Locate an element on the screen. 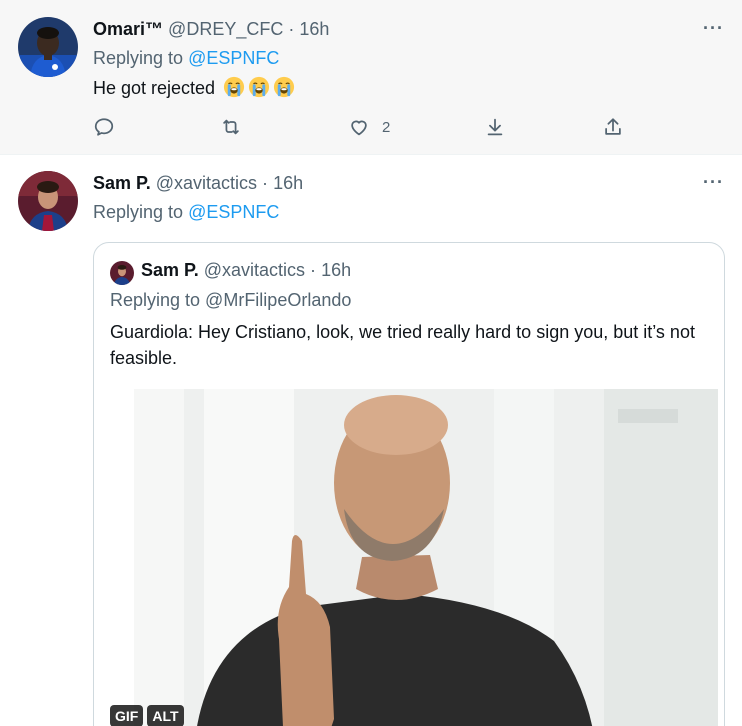  share-icon is located at coordinates (613, 126).